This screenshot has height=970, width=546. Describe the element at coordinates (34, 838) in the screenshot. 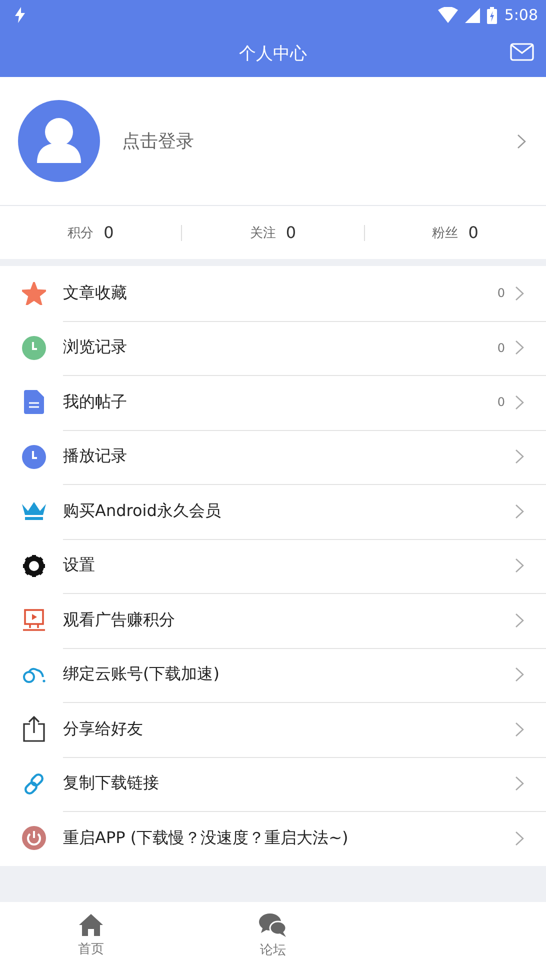

I see `power-icon` at that location.